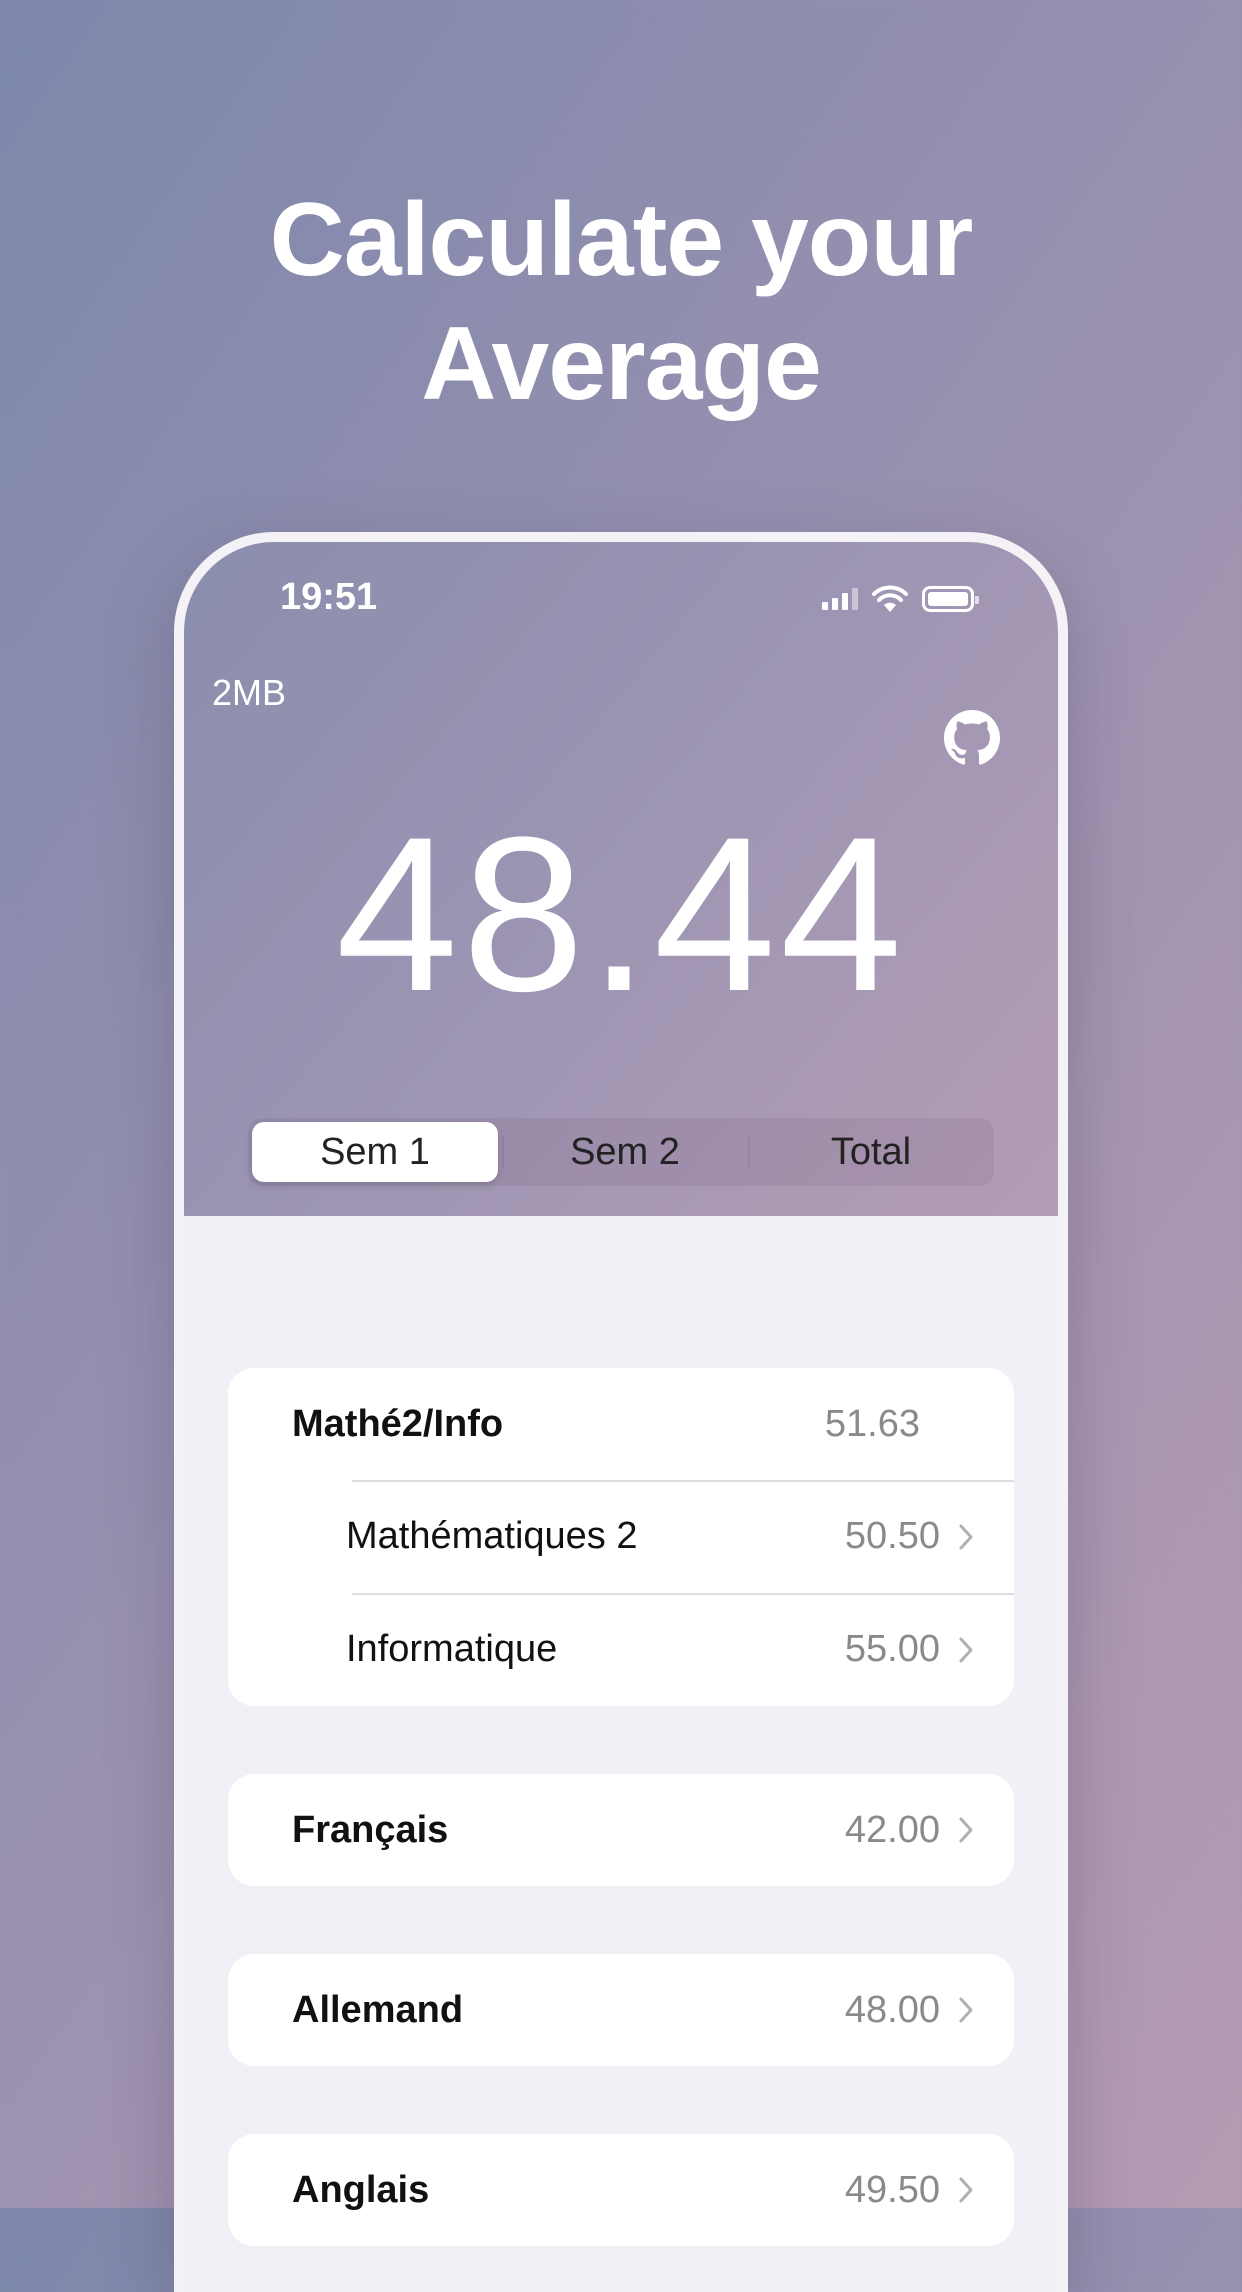  Describe the element at coordinates (892, 1829) in the screenshot. I see `subject-average: 42.00` at that location.